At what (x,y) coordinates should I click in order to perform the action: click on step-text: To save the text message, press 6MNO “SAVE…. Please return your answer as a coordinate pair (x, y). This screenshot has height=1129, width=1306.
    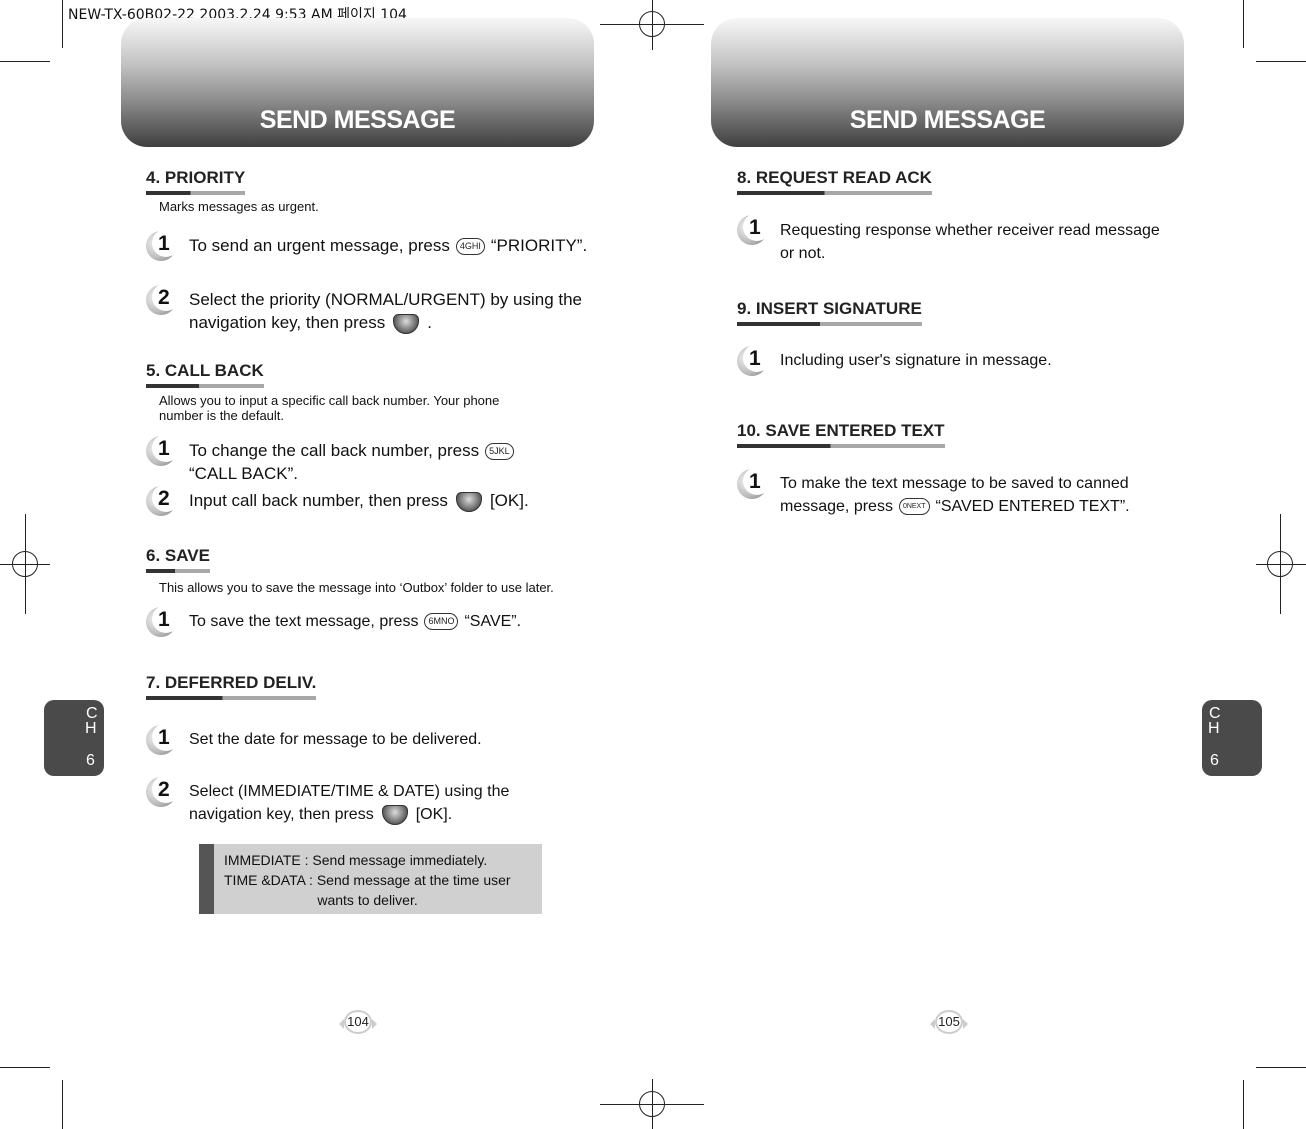
    Looking at the image, I should click on (355, 622).